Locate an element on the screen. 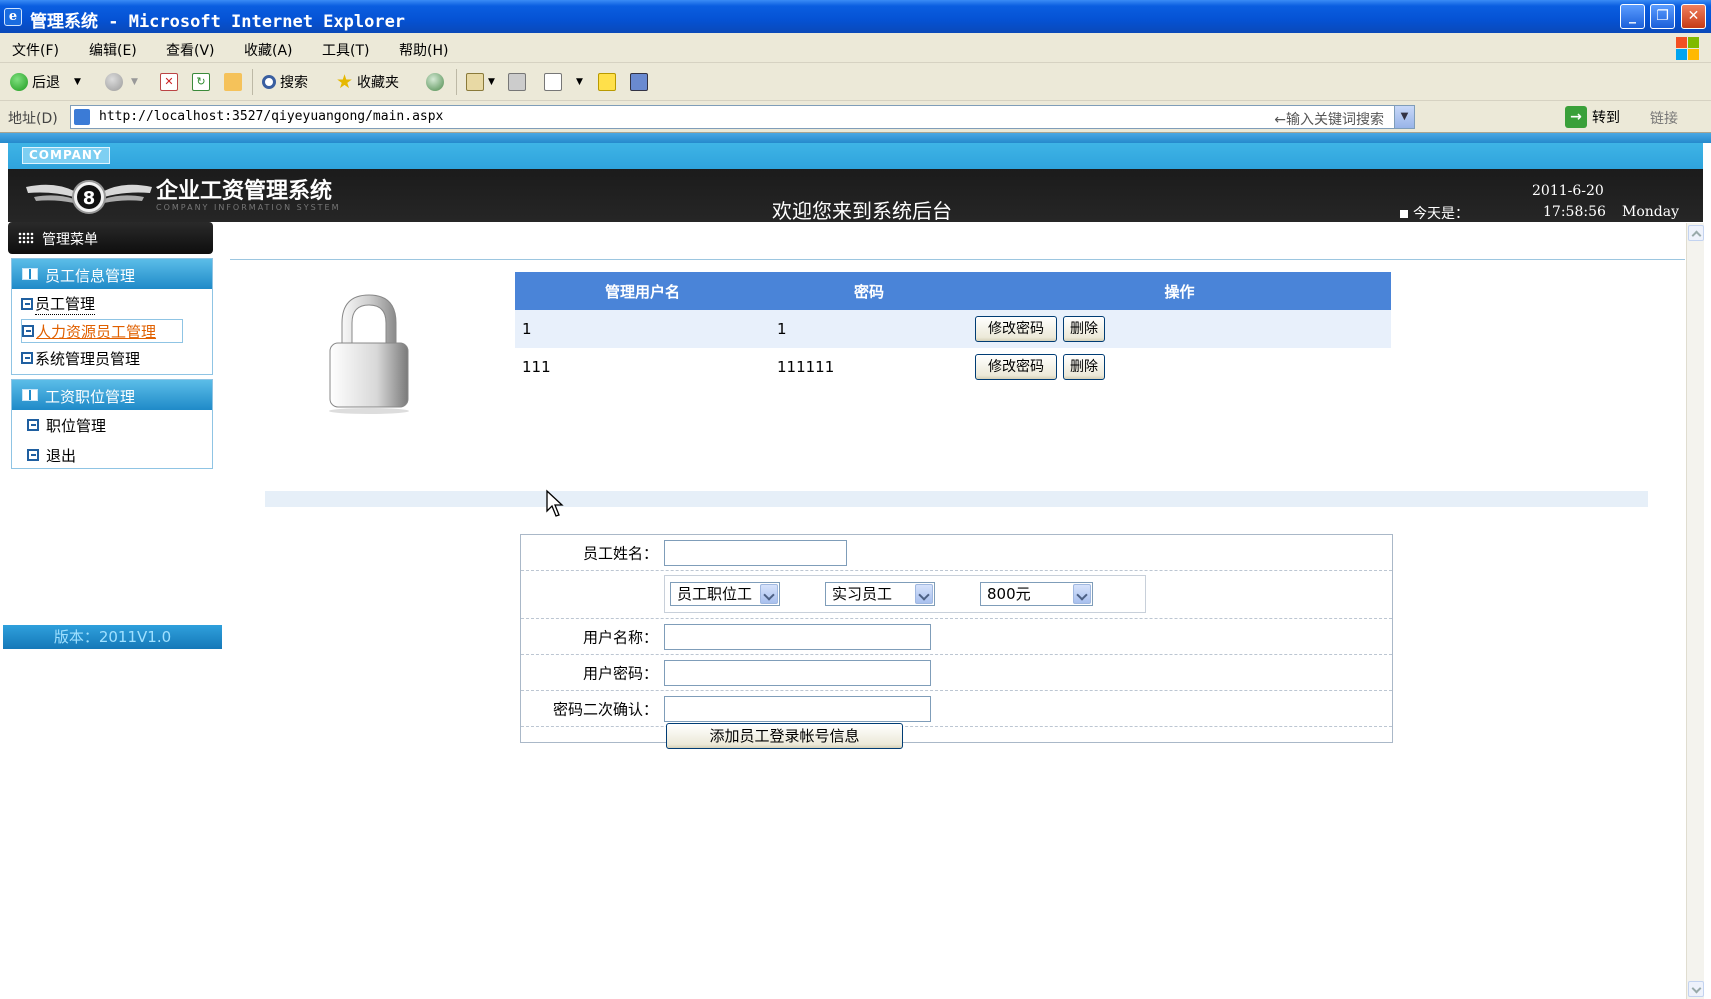 The width and height of the screenshot is (1711, 999). welcome-text: 欢迎您来到系统后台 is located at coordinates (862, 211).